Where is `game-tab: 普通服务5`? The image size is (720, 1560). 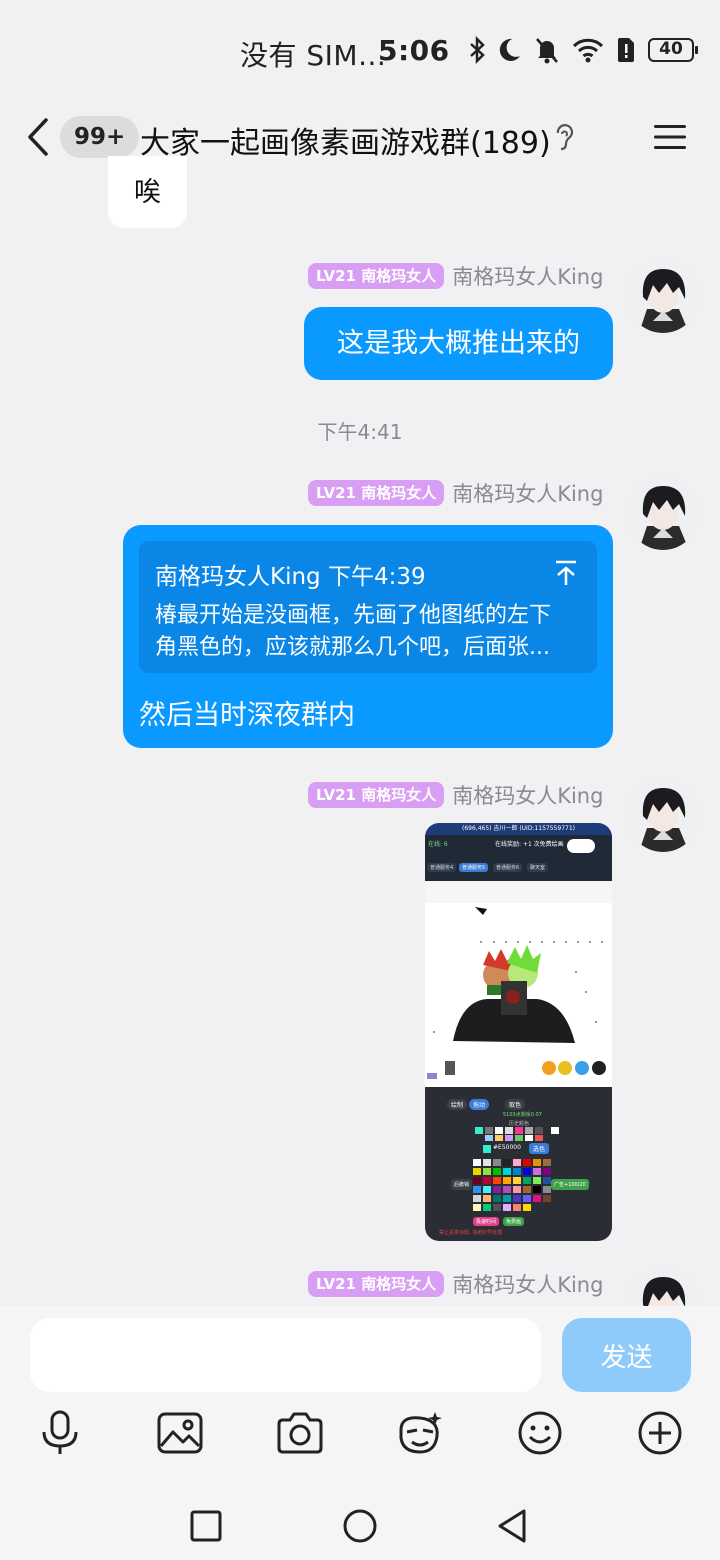
game-tab: 普通服务5 is located at coordinates (474, 867).